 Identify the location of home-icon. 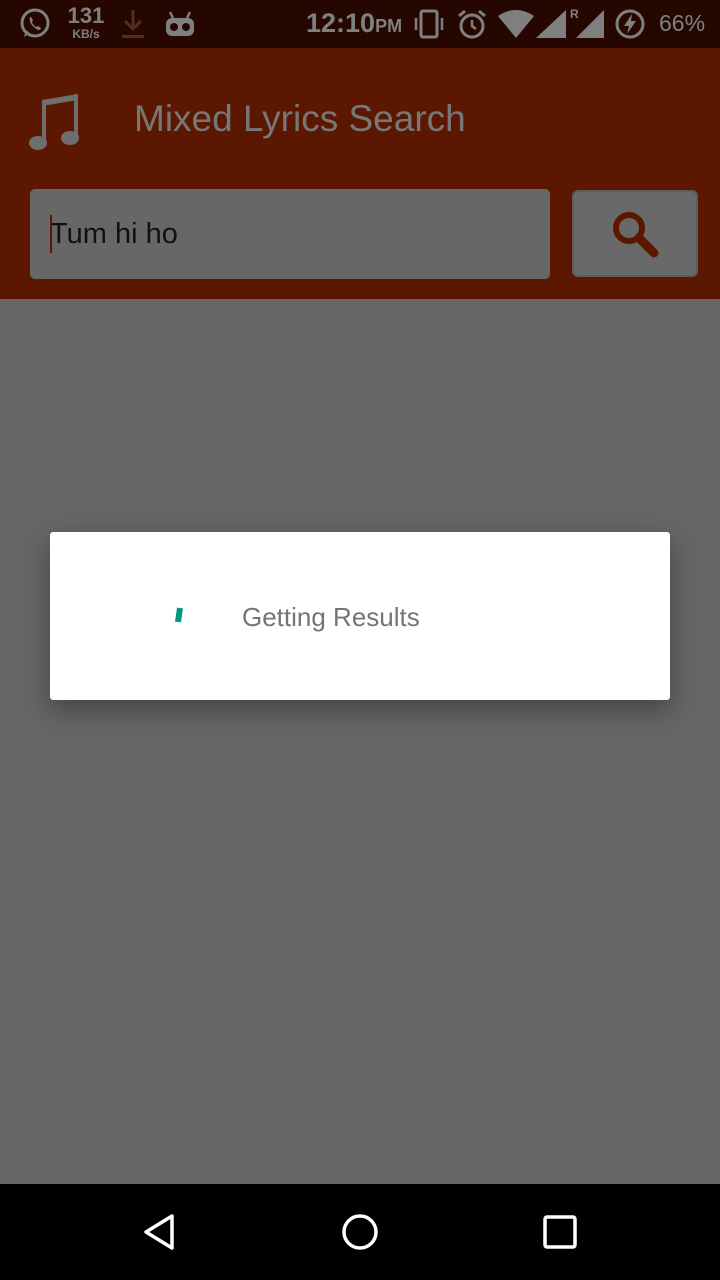
(360, 1232).